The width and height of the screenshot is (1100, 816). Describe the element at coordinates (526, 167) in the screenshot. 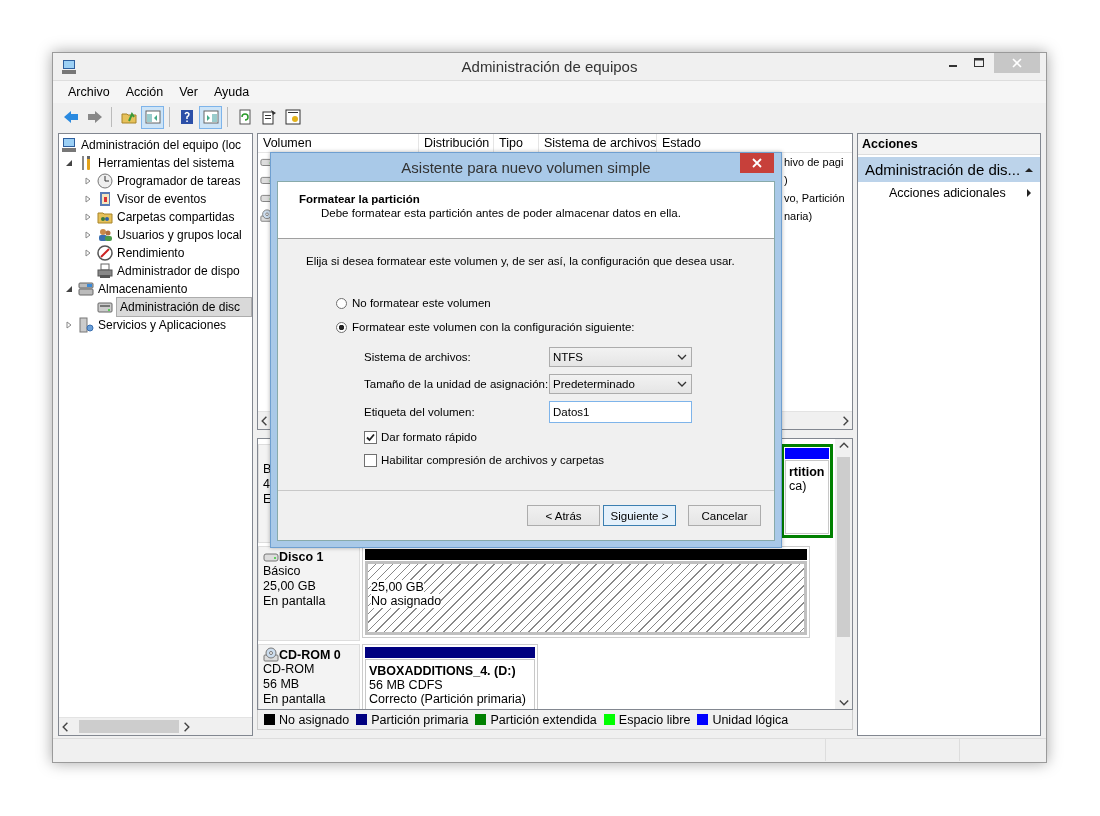

I see `dialog-title: Asistente para nuevo volumen simple` at that location.